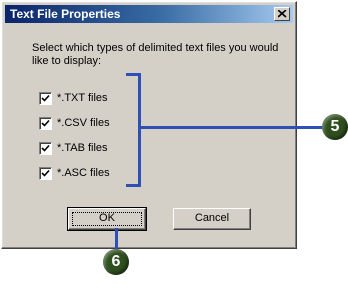 Image resolution: width=348 pixels, height=304 pixels. What do you see at coordinates (335, 127) in the screenshot?
I see `callout-badge-5: 5` at bounding box center [335, 127].